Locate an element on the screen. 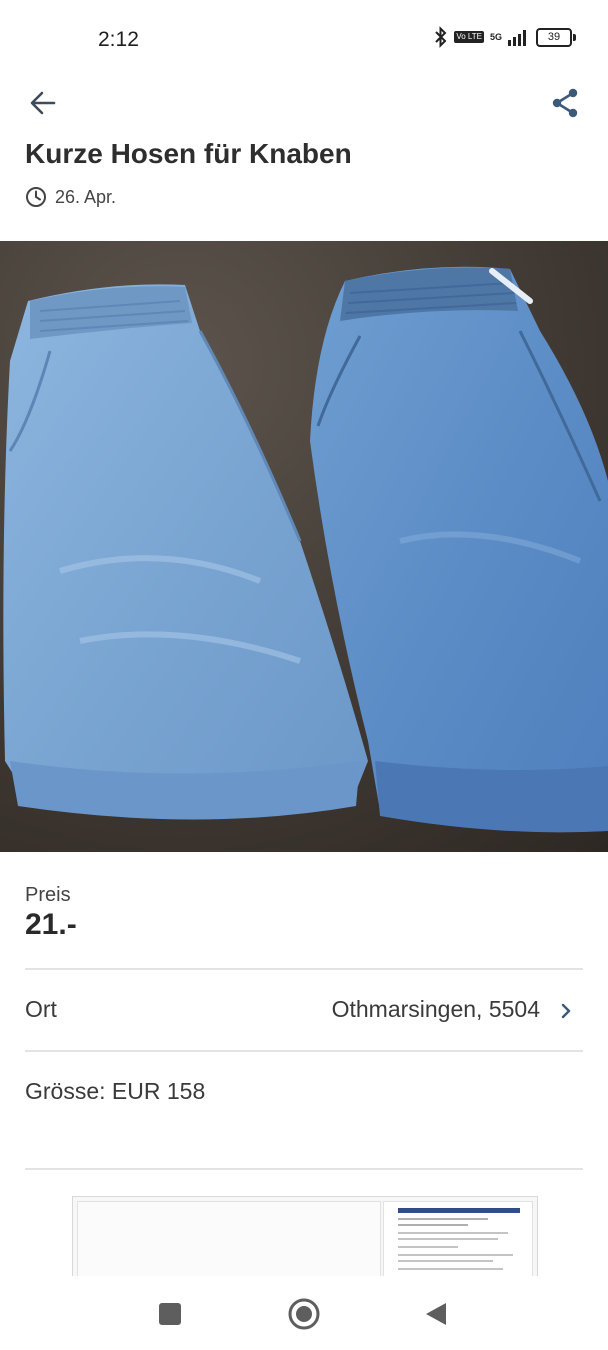 The width and height of the screenshot is (608, 1350). related-thumbnails is located at coordinates (305, 1238).